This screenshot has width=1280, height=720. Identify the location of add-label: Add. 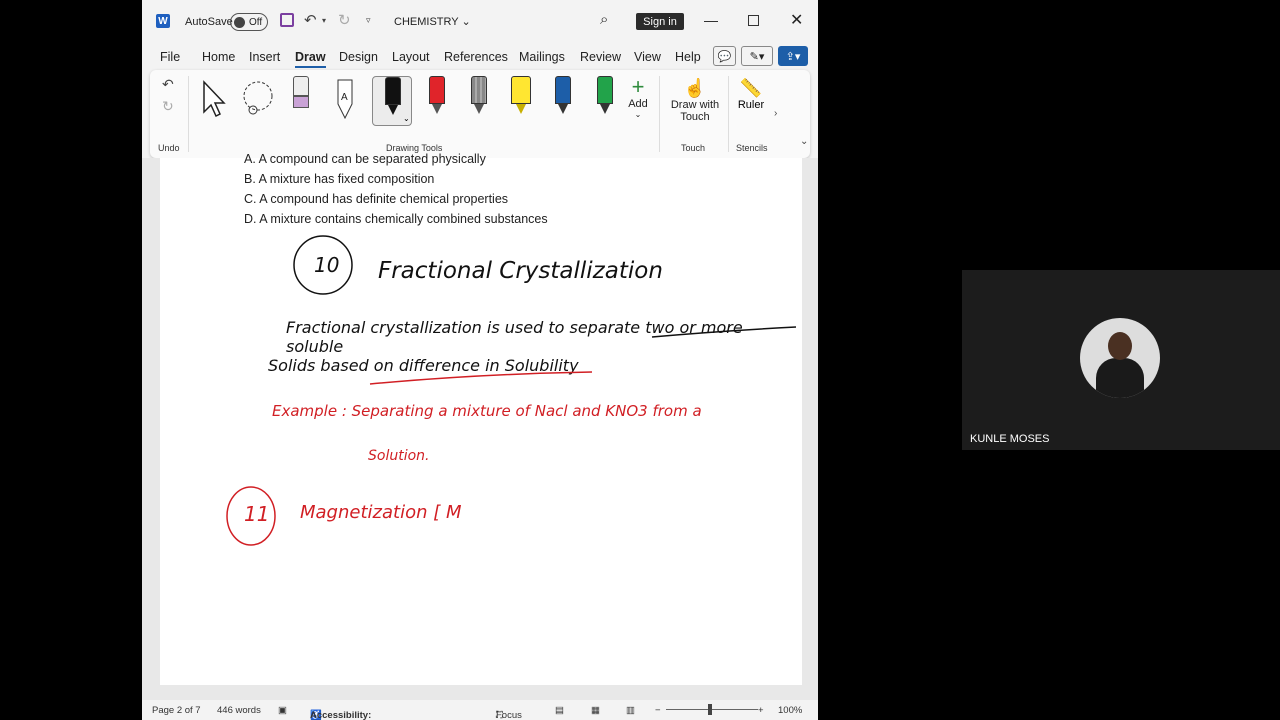
(638, 104).